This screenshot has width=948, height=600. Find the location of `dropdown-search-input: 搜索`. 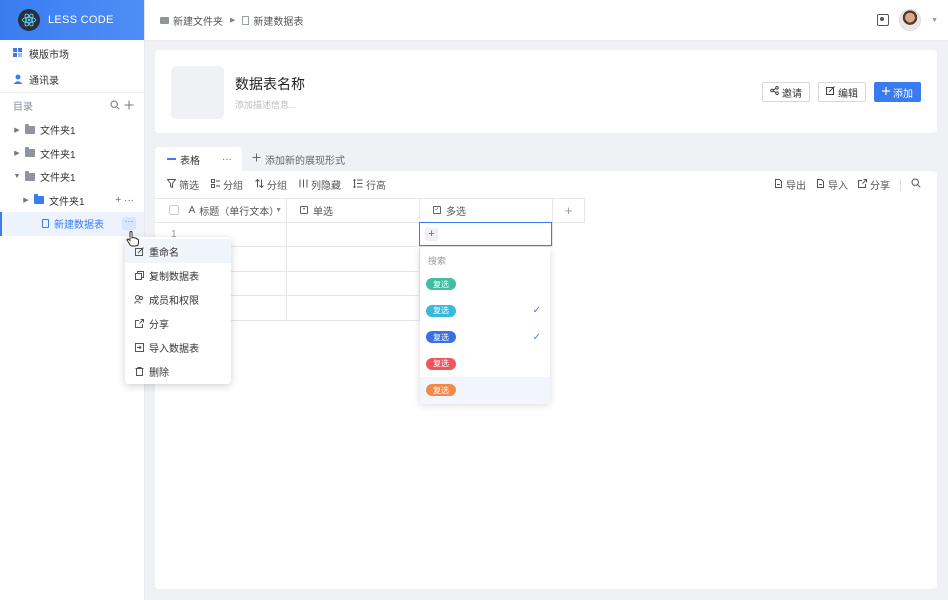

dropdown-search-input: 搜索 is located at coordinates (485, 260).